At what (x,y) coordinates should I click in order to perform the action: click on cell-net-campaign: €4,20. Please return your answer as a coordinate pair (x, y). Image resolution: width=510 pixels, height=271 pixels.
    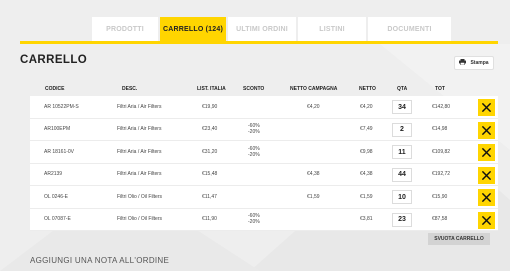
    Looking at the image, I should click on (313, 106).